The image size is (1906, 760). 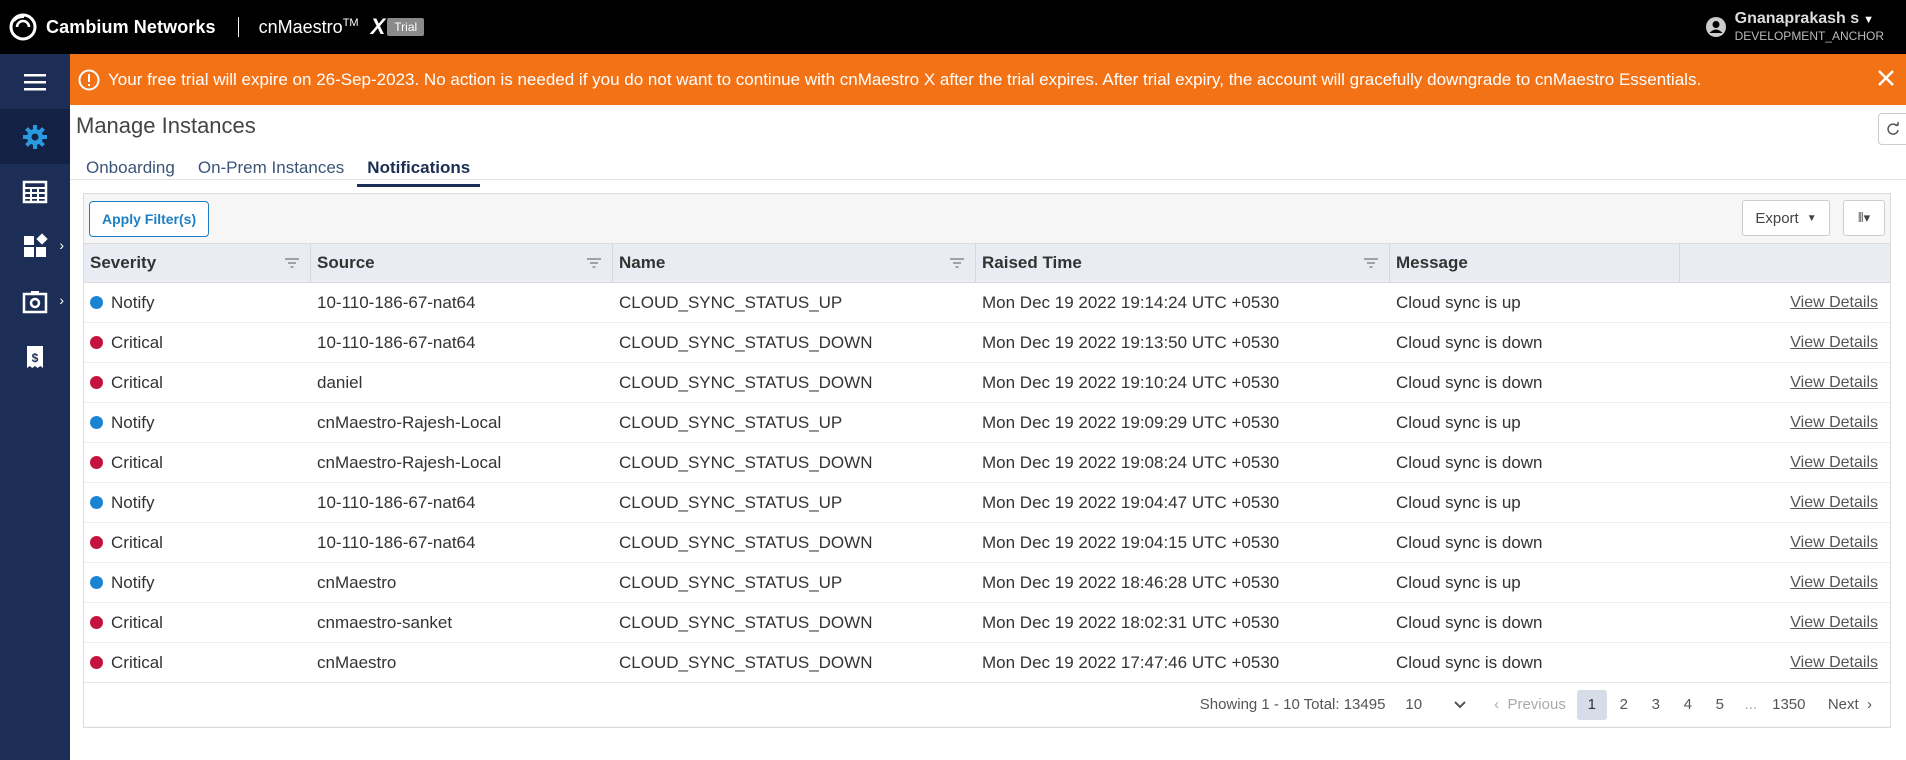 I want to click on column-header-name: Name, so click(x=794, y=263).